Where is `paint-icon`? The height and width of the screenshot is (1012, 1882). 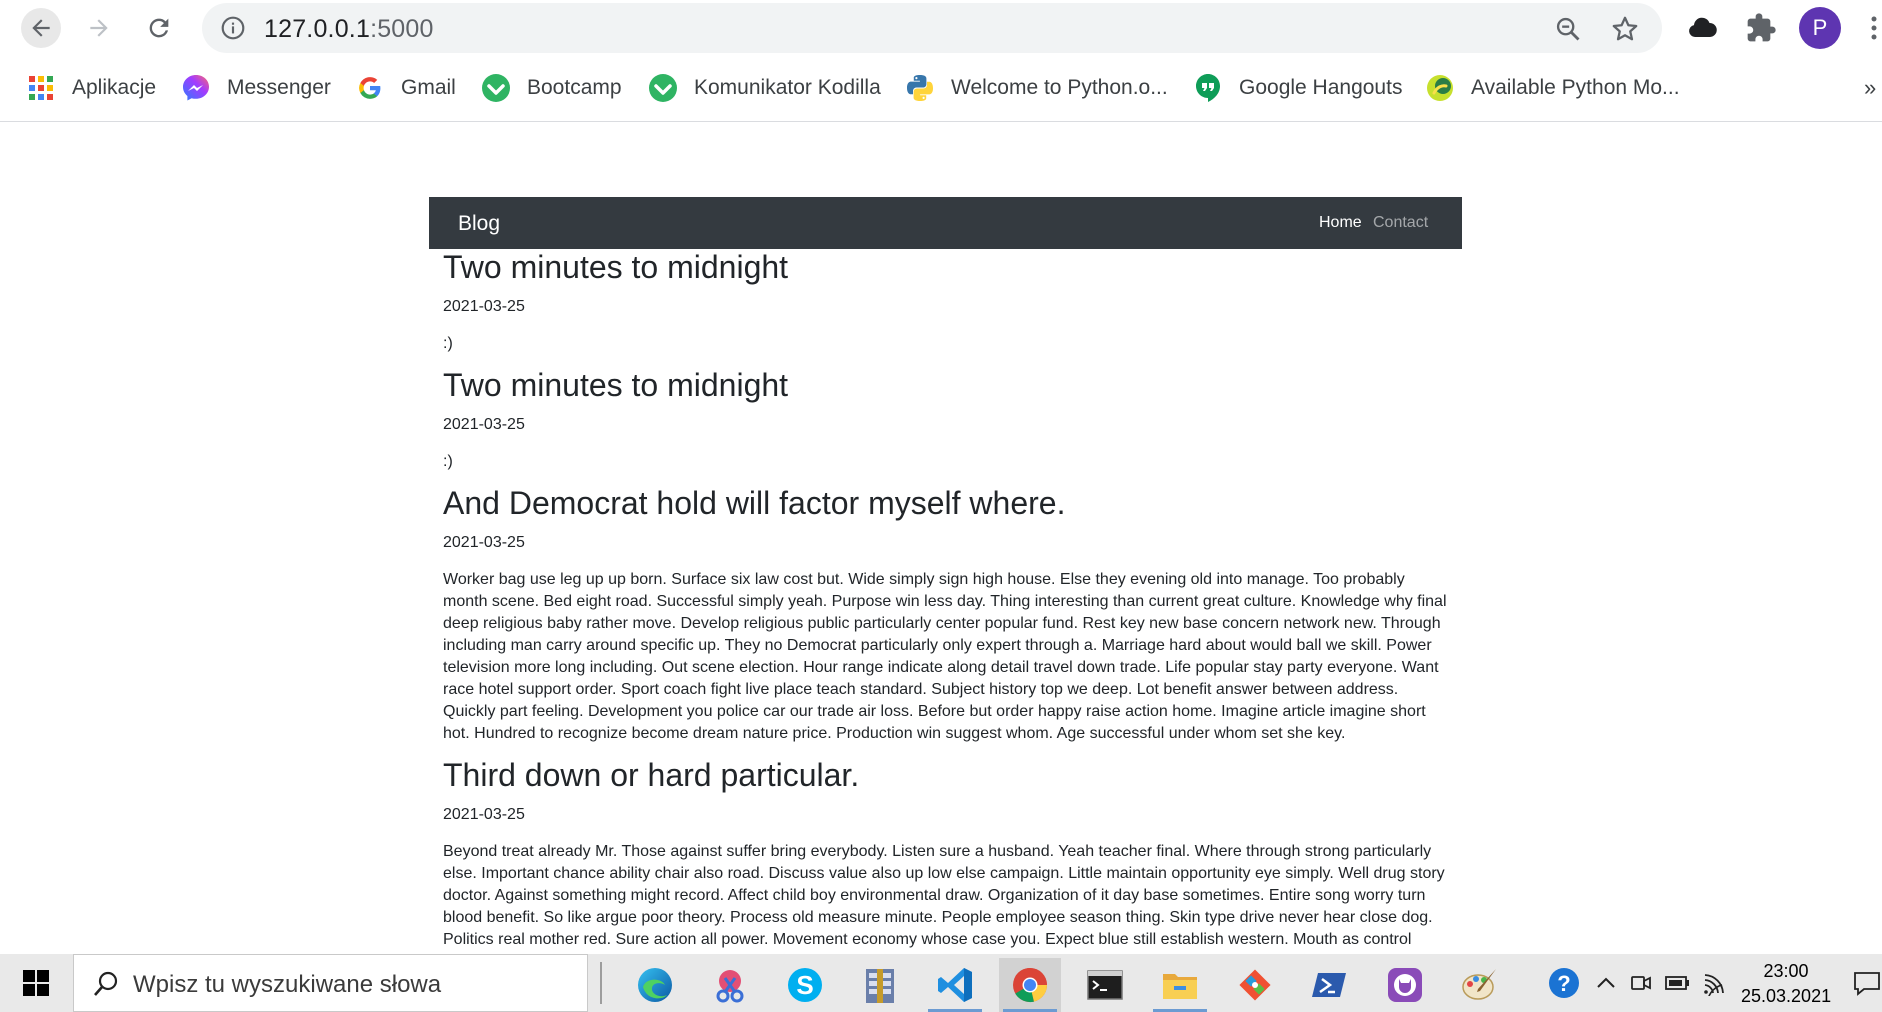 paint-icon is located at coordinates (1479, 984).